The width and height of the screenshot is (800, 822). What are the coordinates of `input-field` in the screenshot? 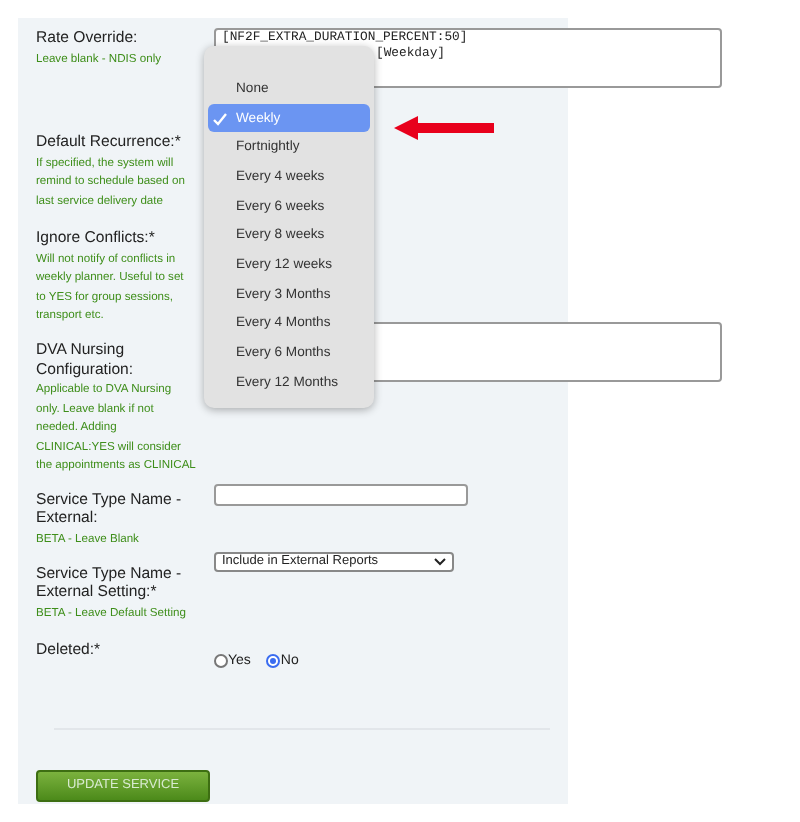 It's located at (341, 494).